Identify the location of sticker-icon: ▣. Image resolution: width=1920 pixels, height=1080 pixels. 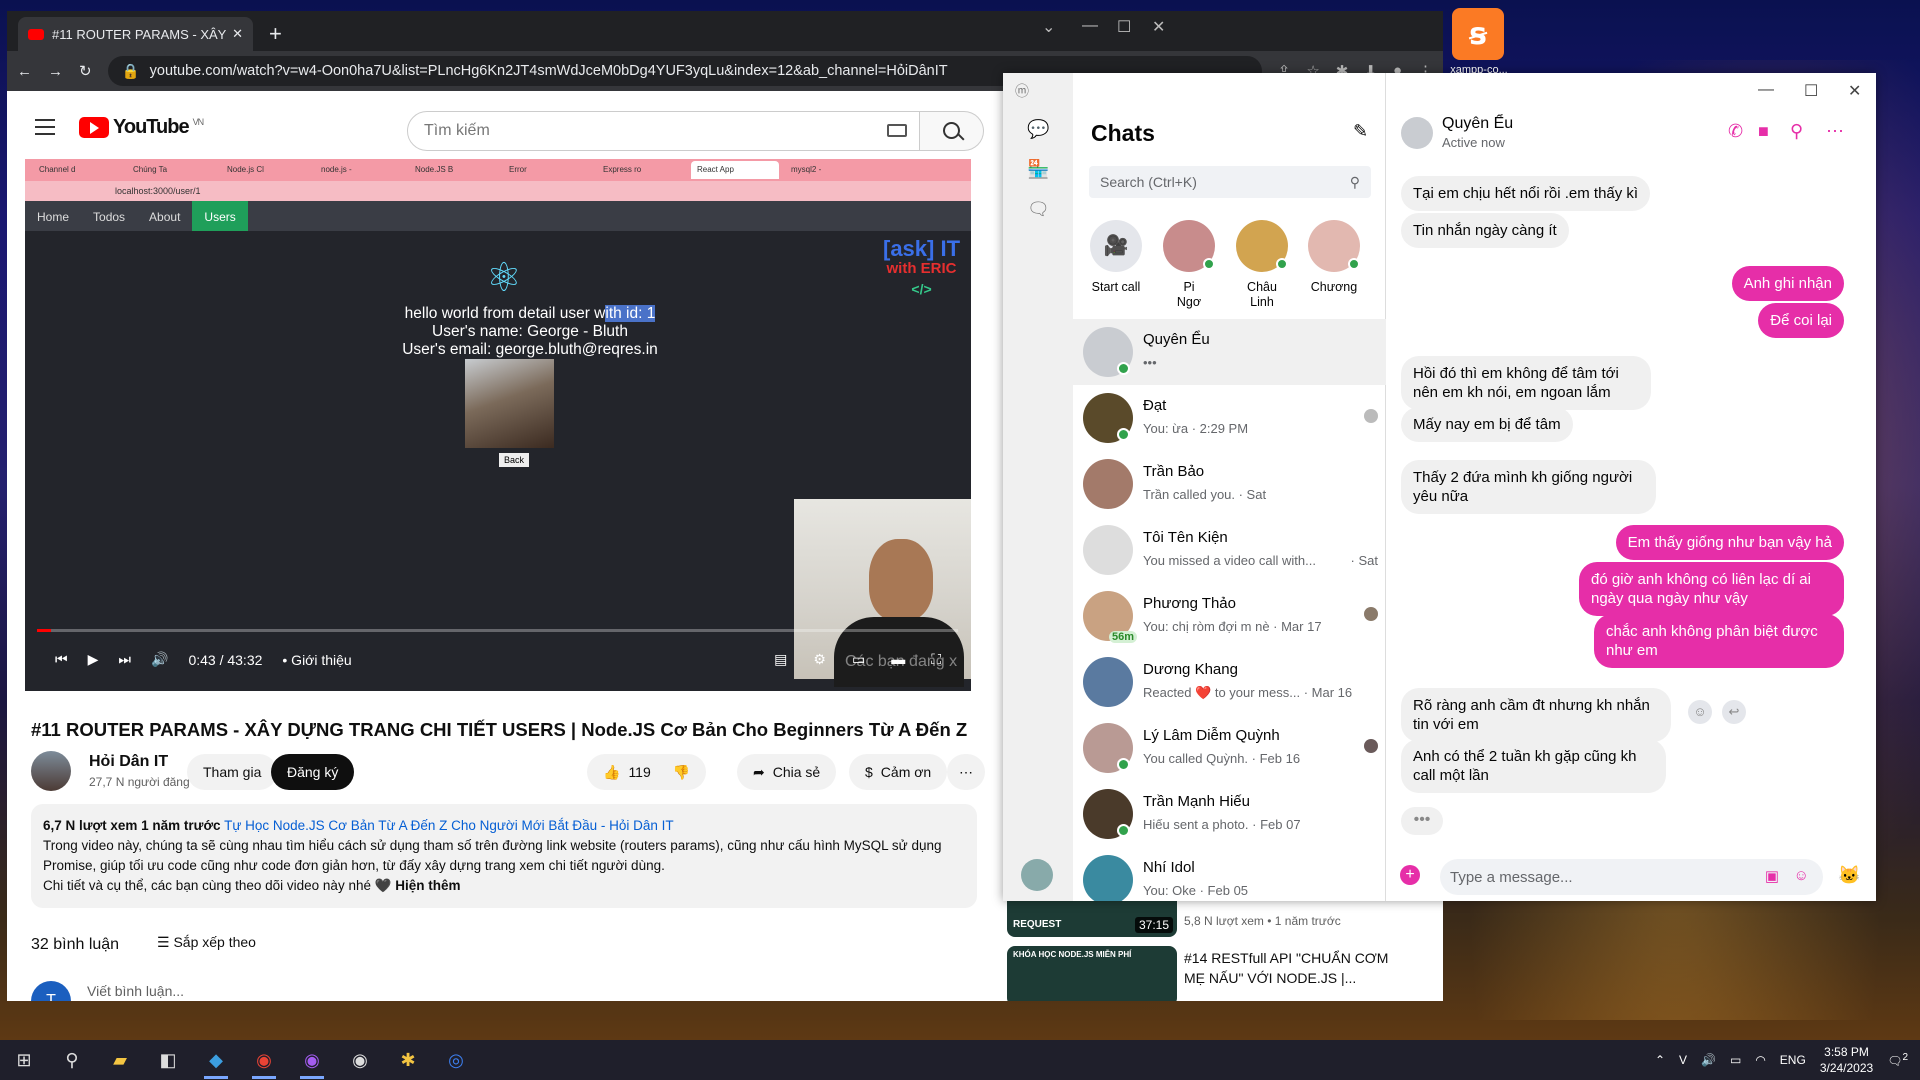
(1772, 876).